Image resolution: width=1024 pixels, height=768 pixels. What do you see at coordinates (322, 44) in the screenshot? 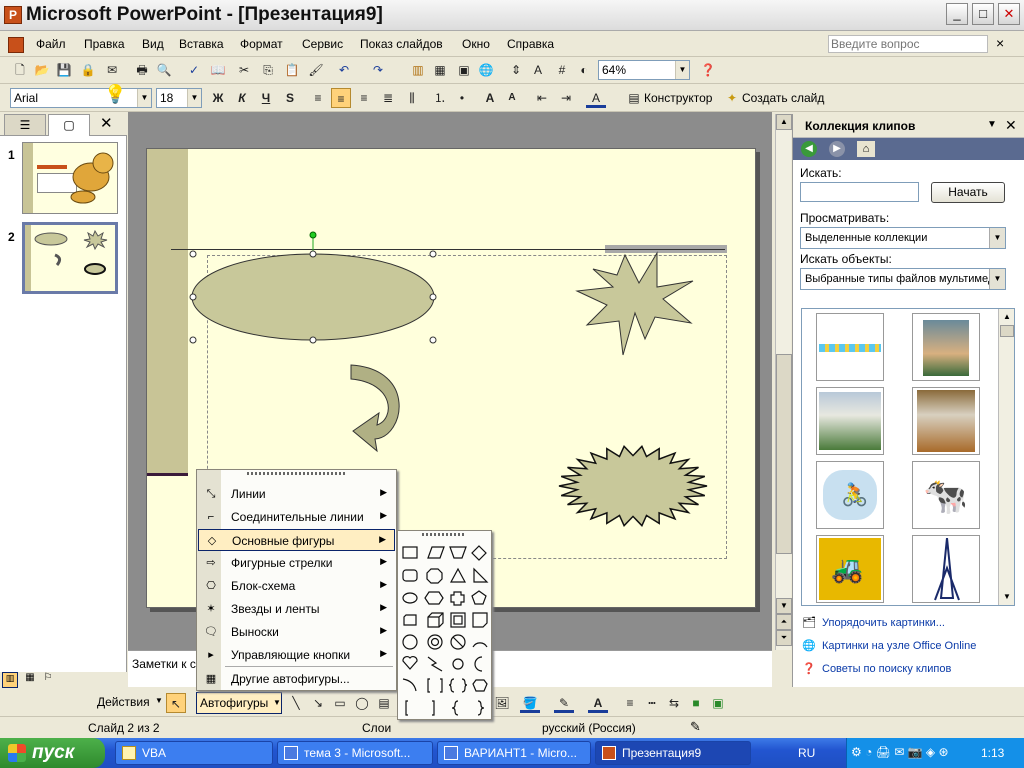
I see `menu-tools: Сервис` at bounding box center [322, 44].